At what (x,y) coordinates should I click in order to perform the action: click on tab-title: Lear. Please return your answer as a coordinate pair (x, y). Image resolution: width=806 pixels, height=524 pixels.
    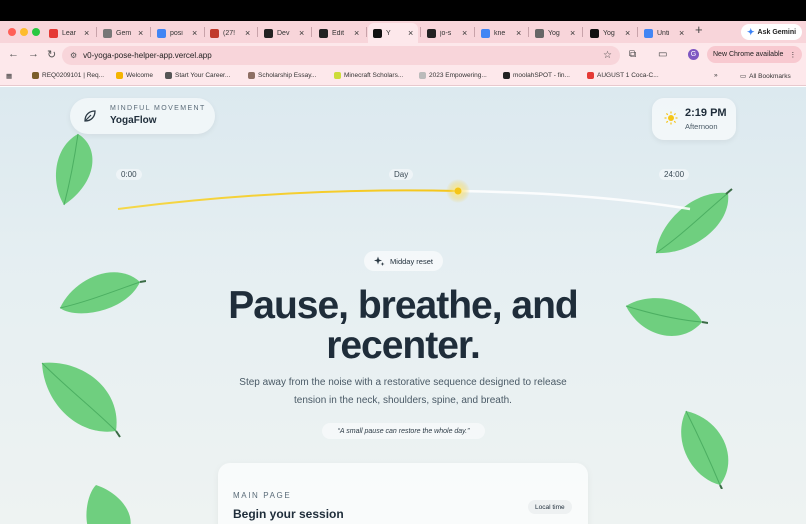
    Looking at the image, I should click on (69, 33).